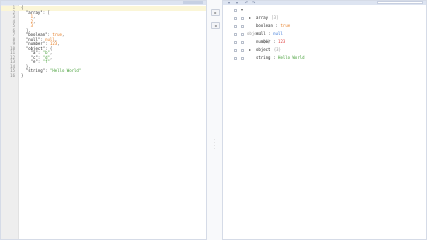 This screenshot has width=427, height=240. I want to click on code-token: "Hello World", so click(65, 70).